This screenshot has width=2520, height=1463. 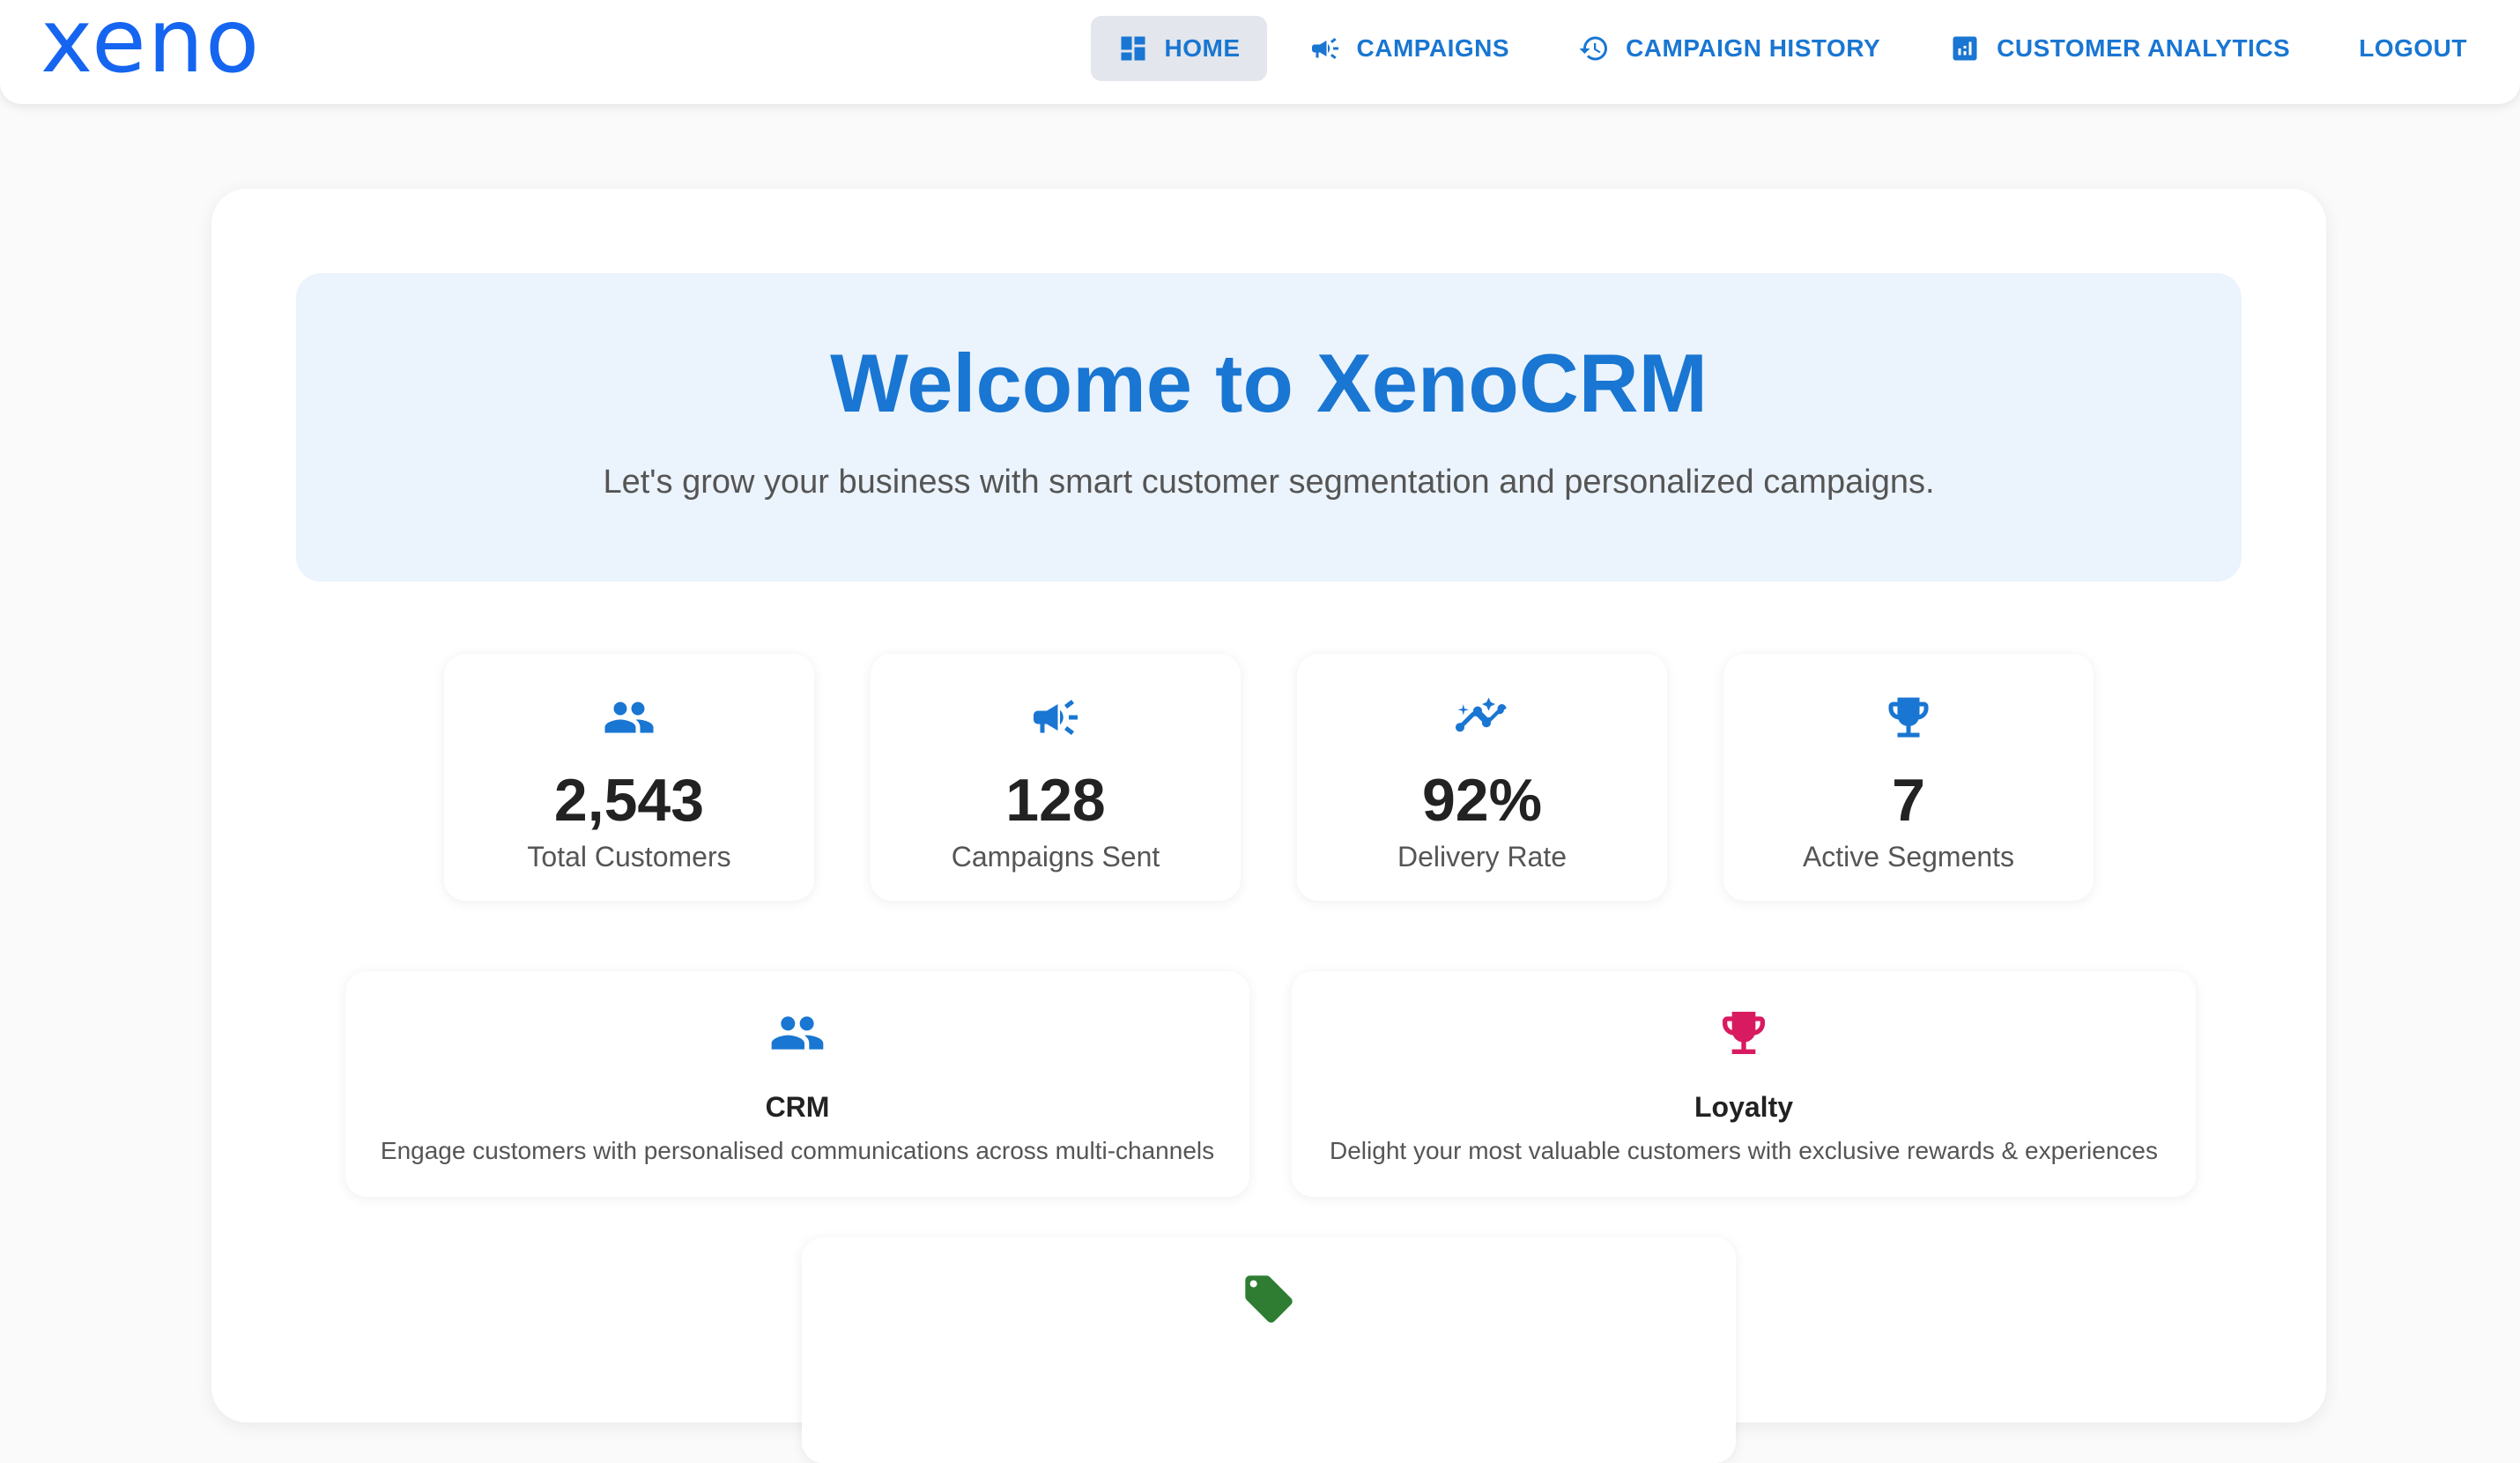 I want to click on nav-logout-label: LOGOUT, so click(x=2413, y=48).